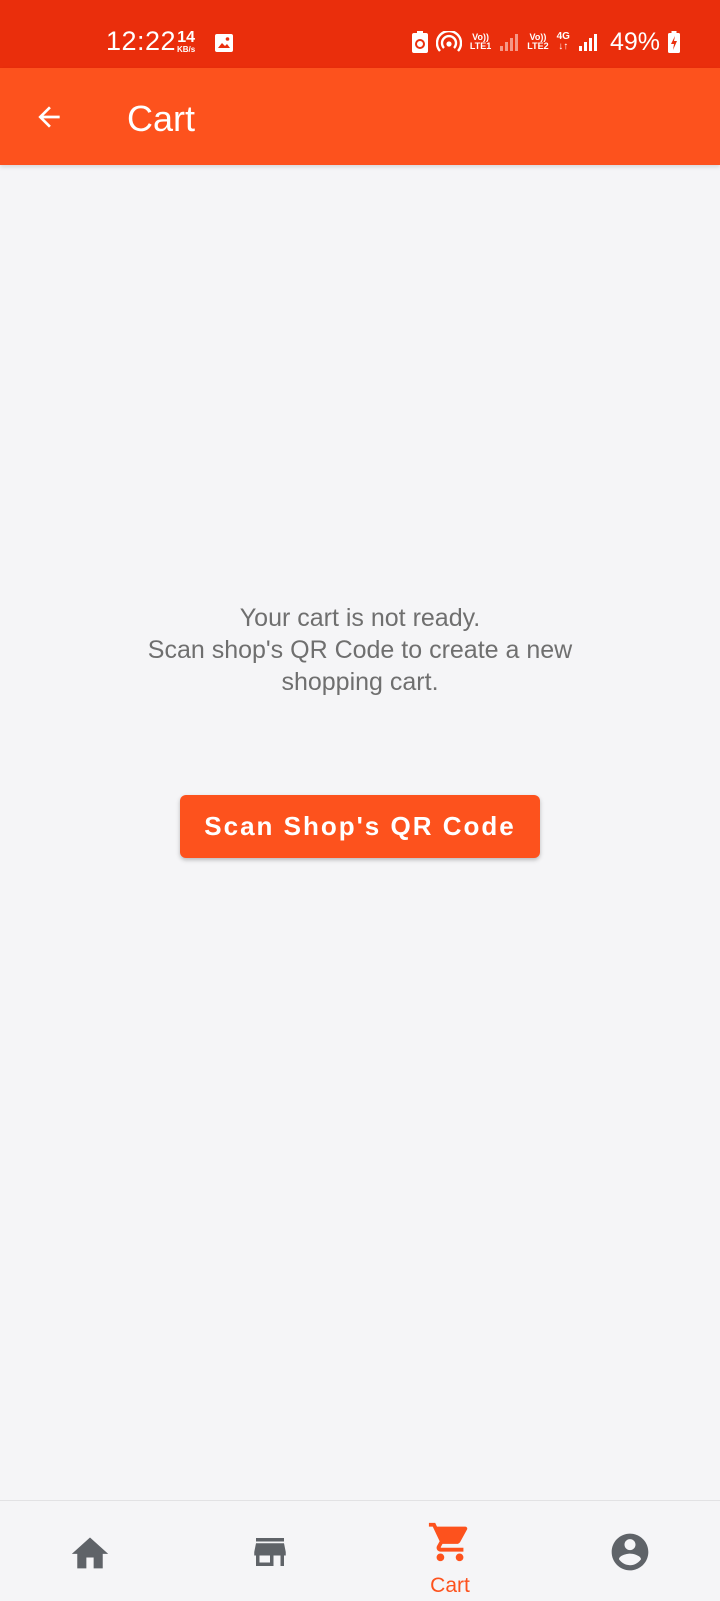 Image resolution: width=720 pixels, height=1601 pixels. I want to click on volte1-bottom: LTE1, so click(480, 46).